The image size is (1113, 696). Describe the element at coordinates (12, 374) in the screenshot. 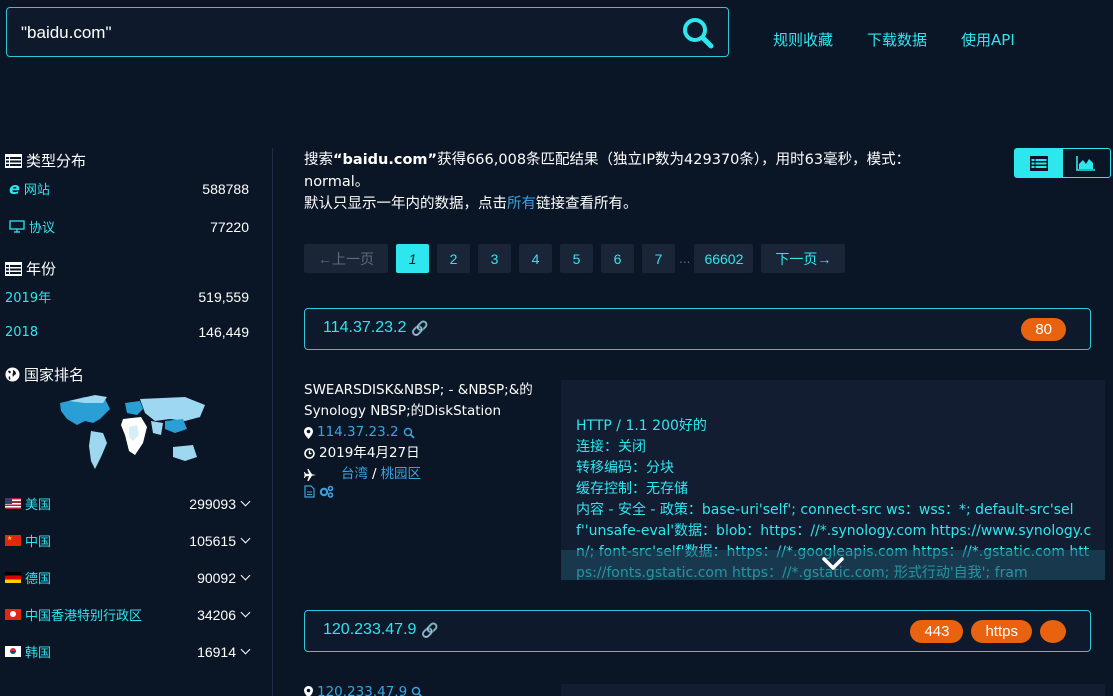

I see `globe-icon` at that location.